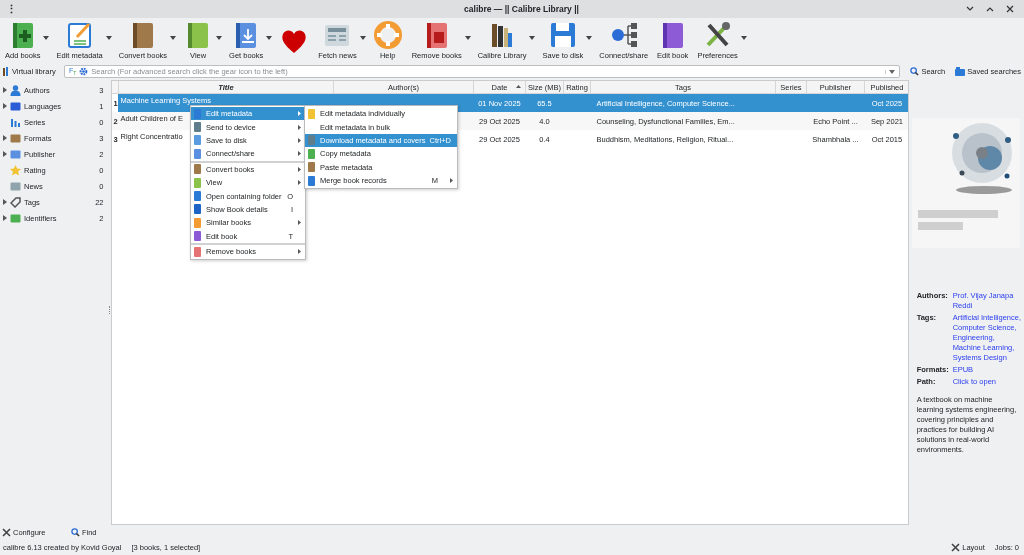 The width and height of the screenshot is (1024, 555). What do you see at coordinates (15, 122) in the screenshot?
I see `bars-icon` at bounding box center [15, 122].